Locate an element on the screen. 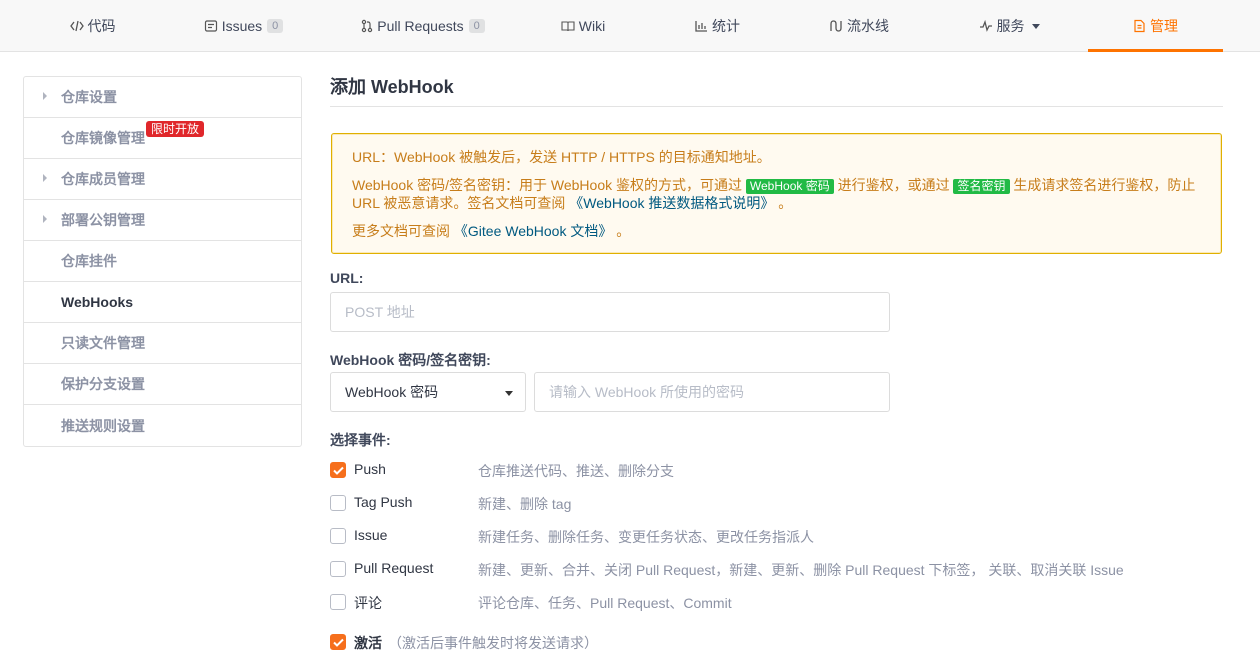 The height and width of the screenshot is (667, 1260). tab-services: 服务 is located at coordinates (1009, 26).